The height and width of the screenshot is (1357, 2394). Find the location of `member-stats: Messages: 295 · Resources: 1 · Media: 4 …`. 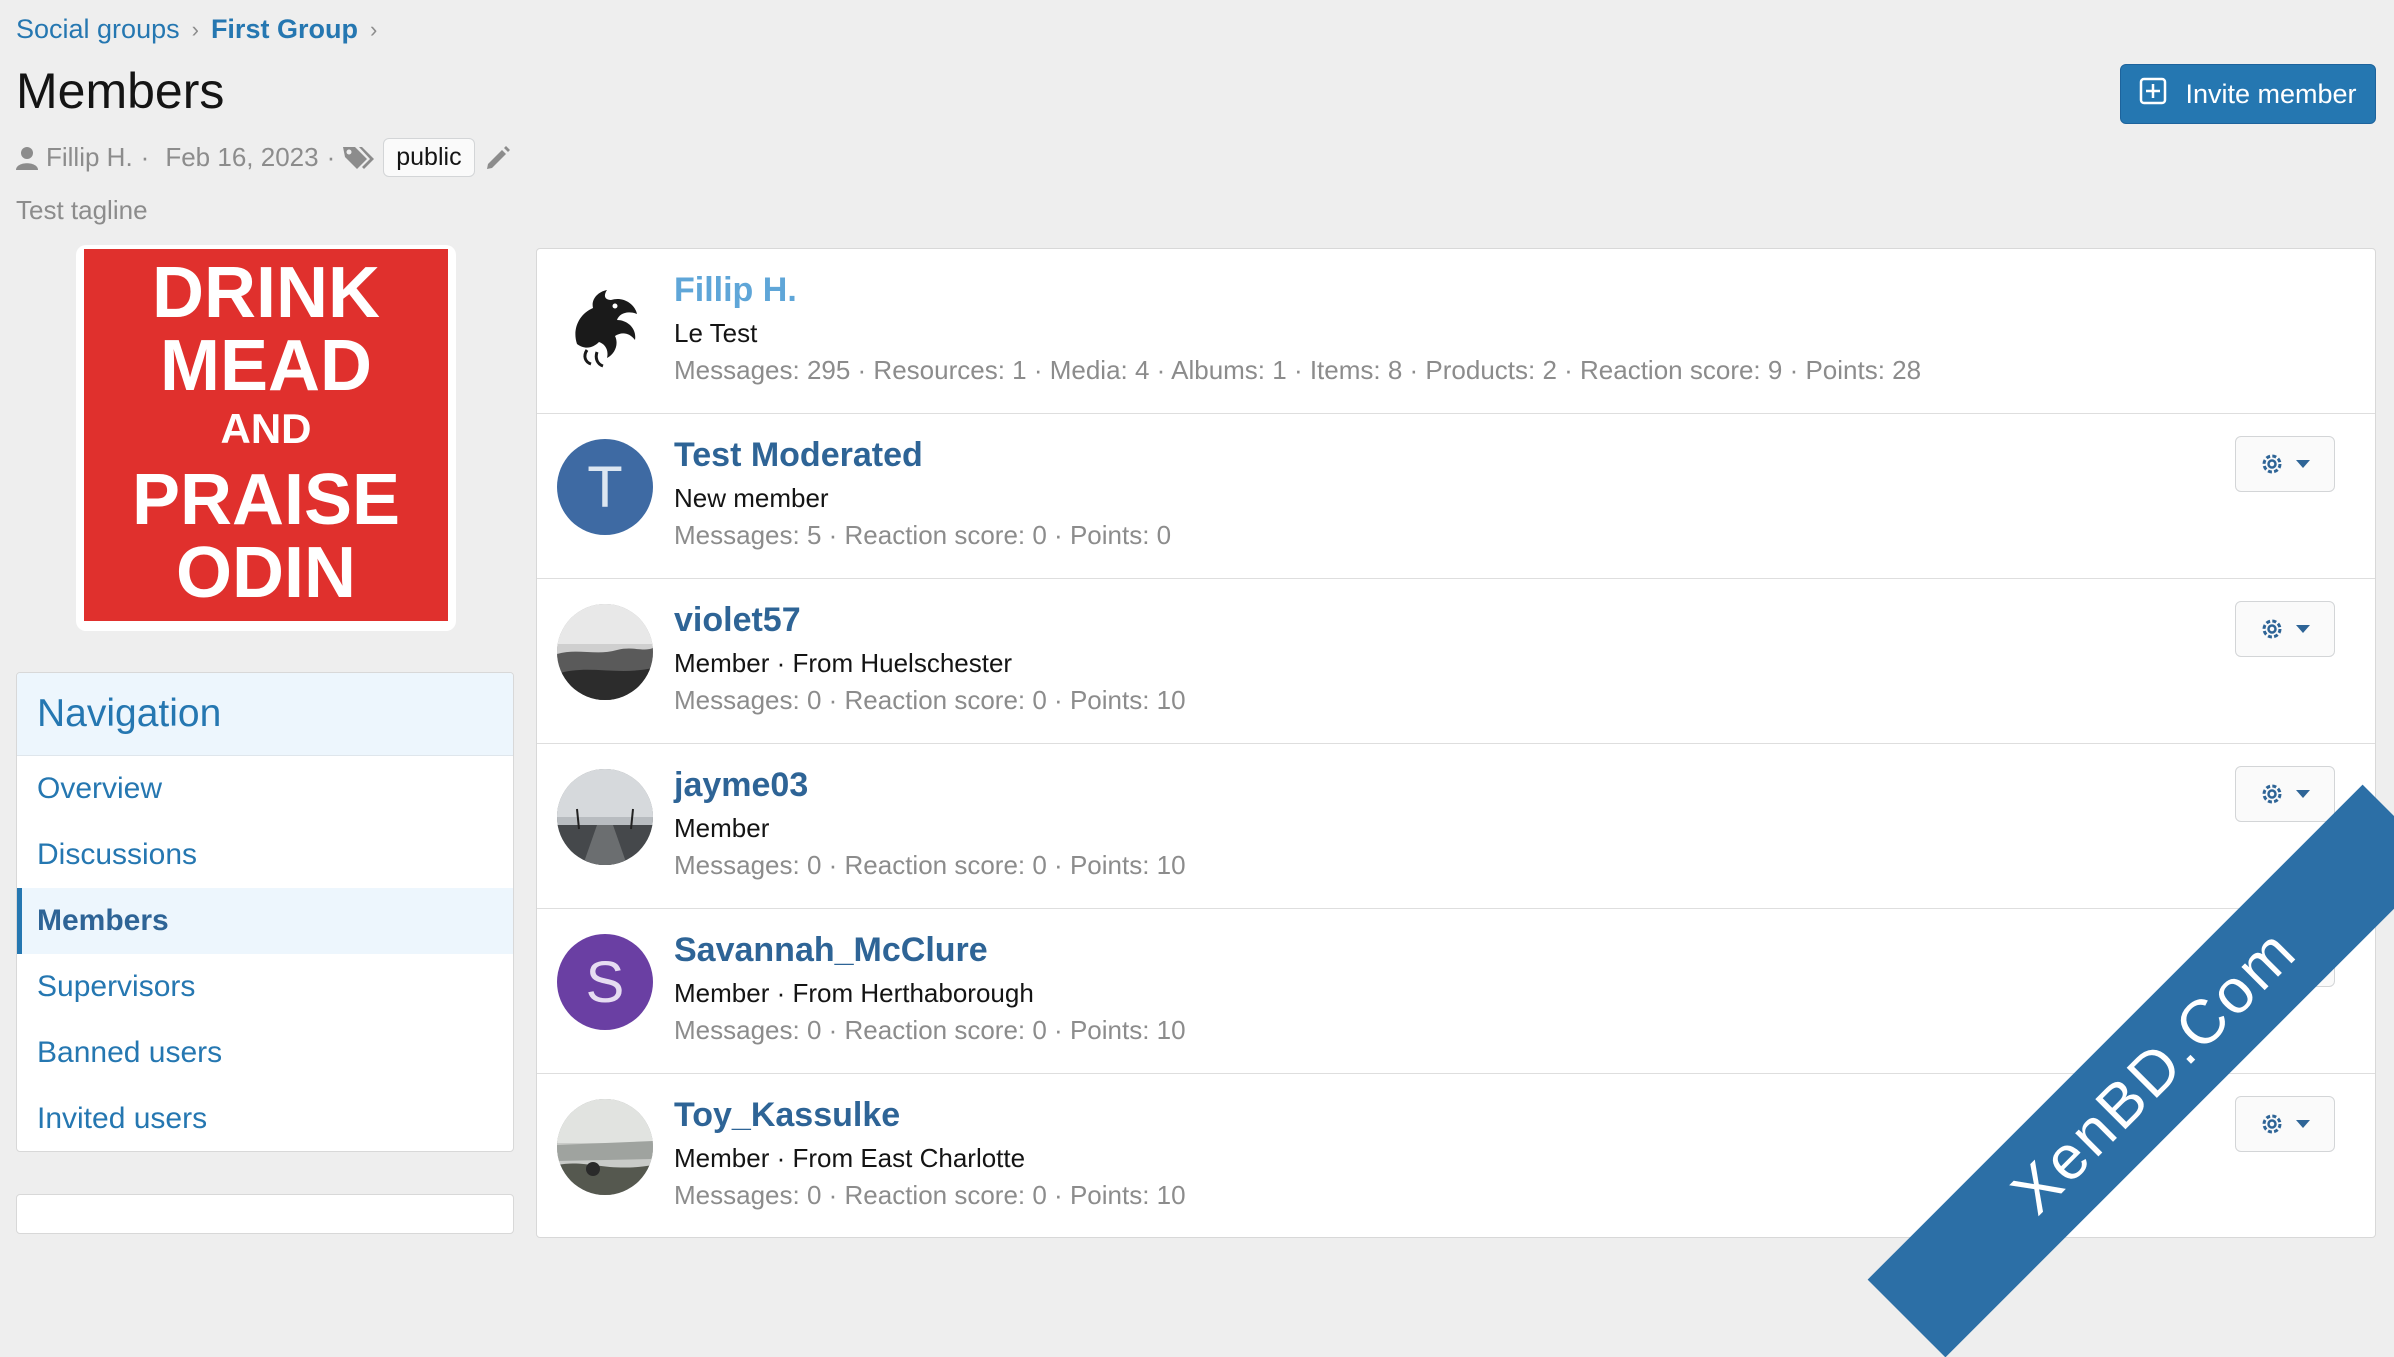

member-stats: Messages: 295 · Resources: 1 · Media: 4 … is located at coordinates (1298, 370).